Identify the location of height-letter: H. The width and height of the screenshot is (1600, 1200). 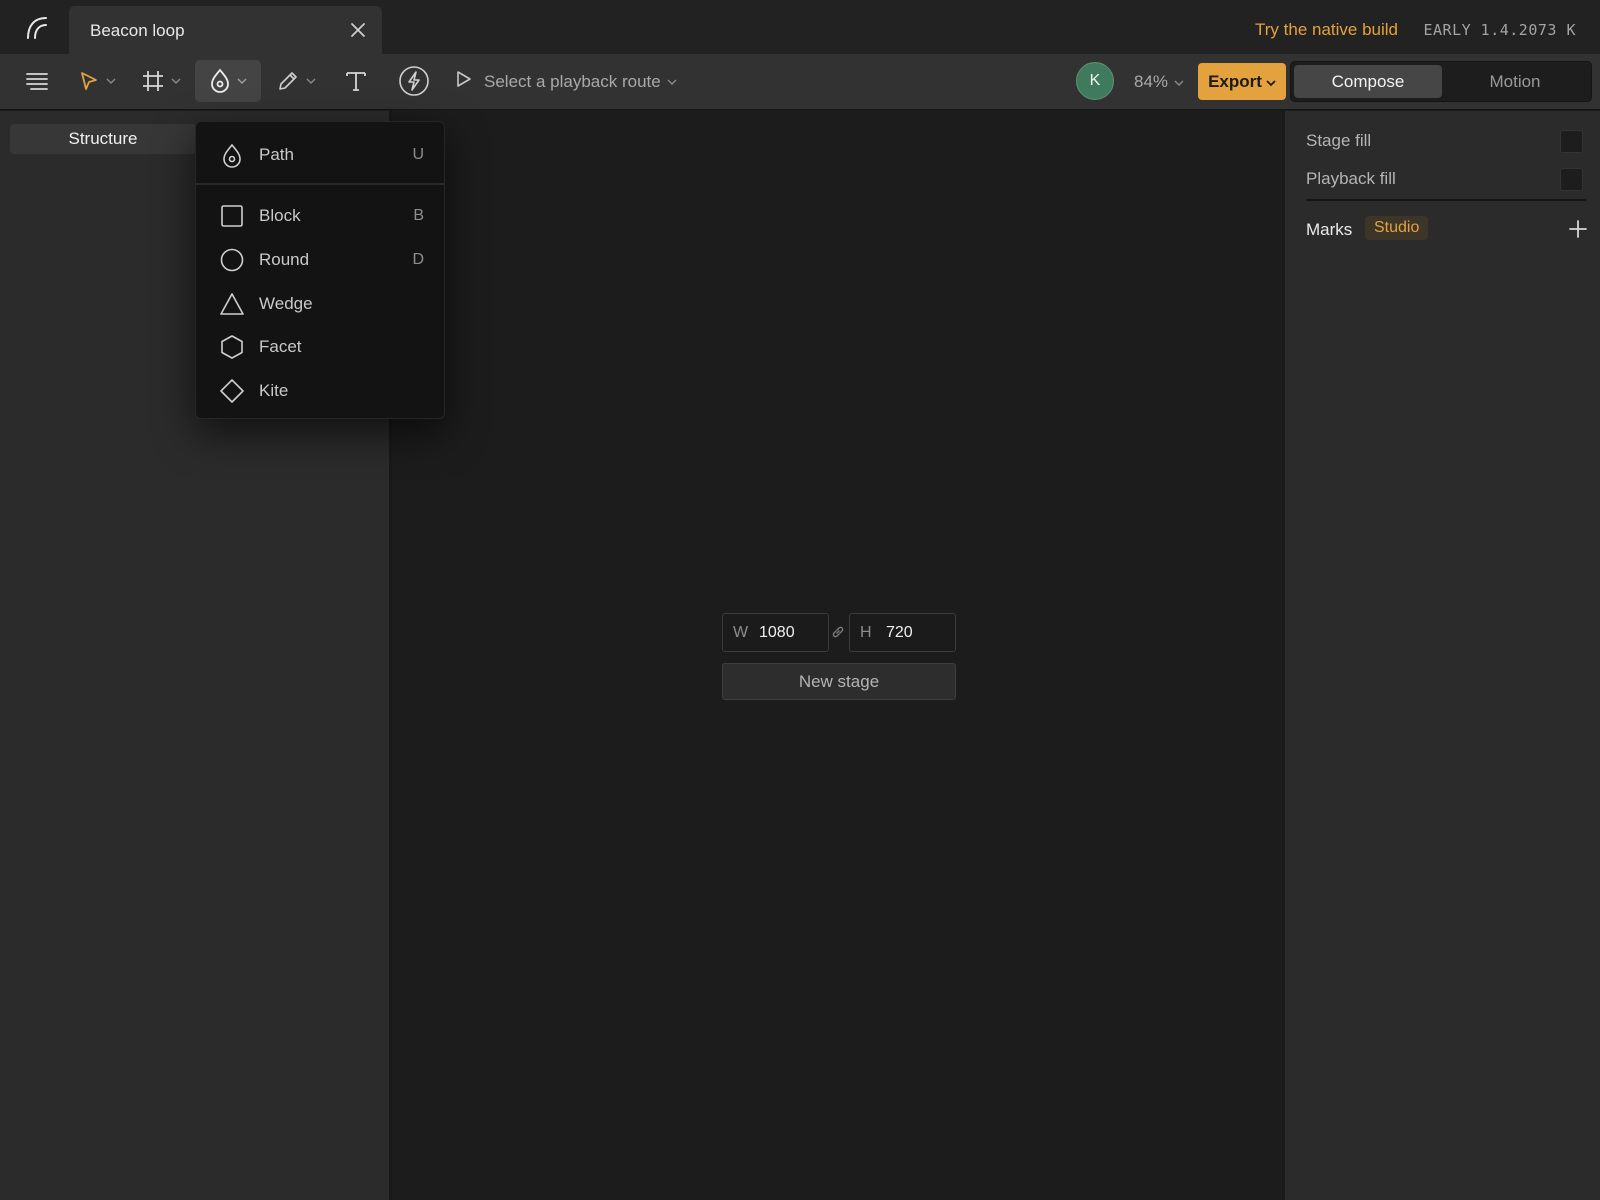
(866, 632).